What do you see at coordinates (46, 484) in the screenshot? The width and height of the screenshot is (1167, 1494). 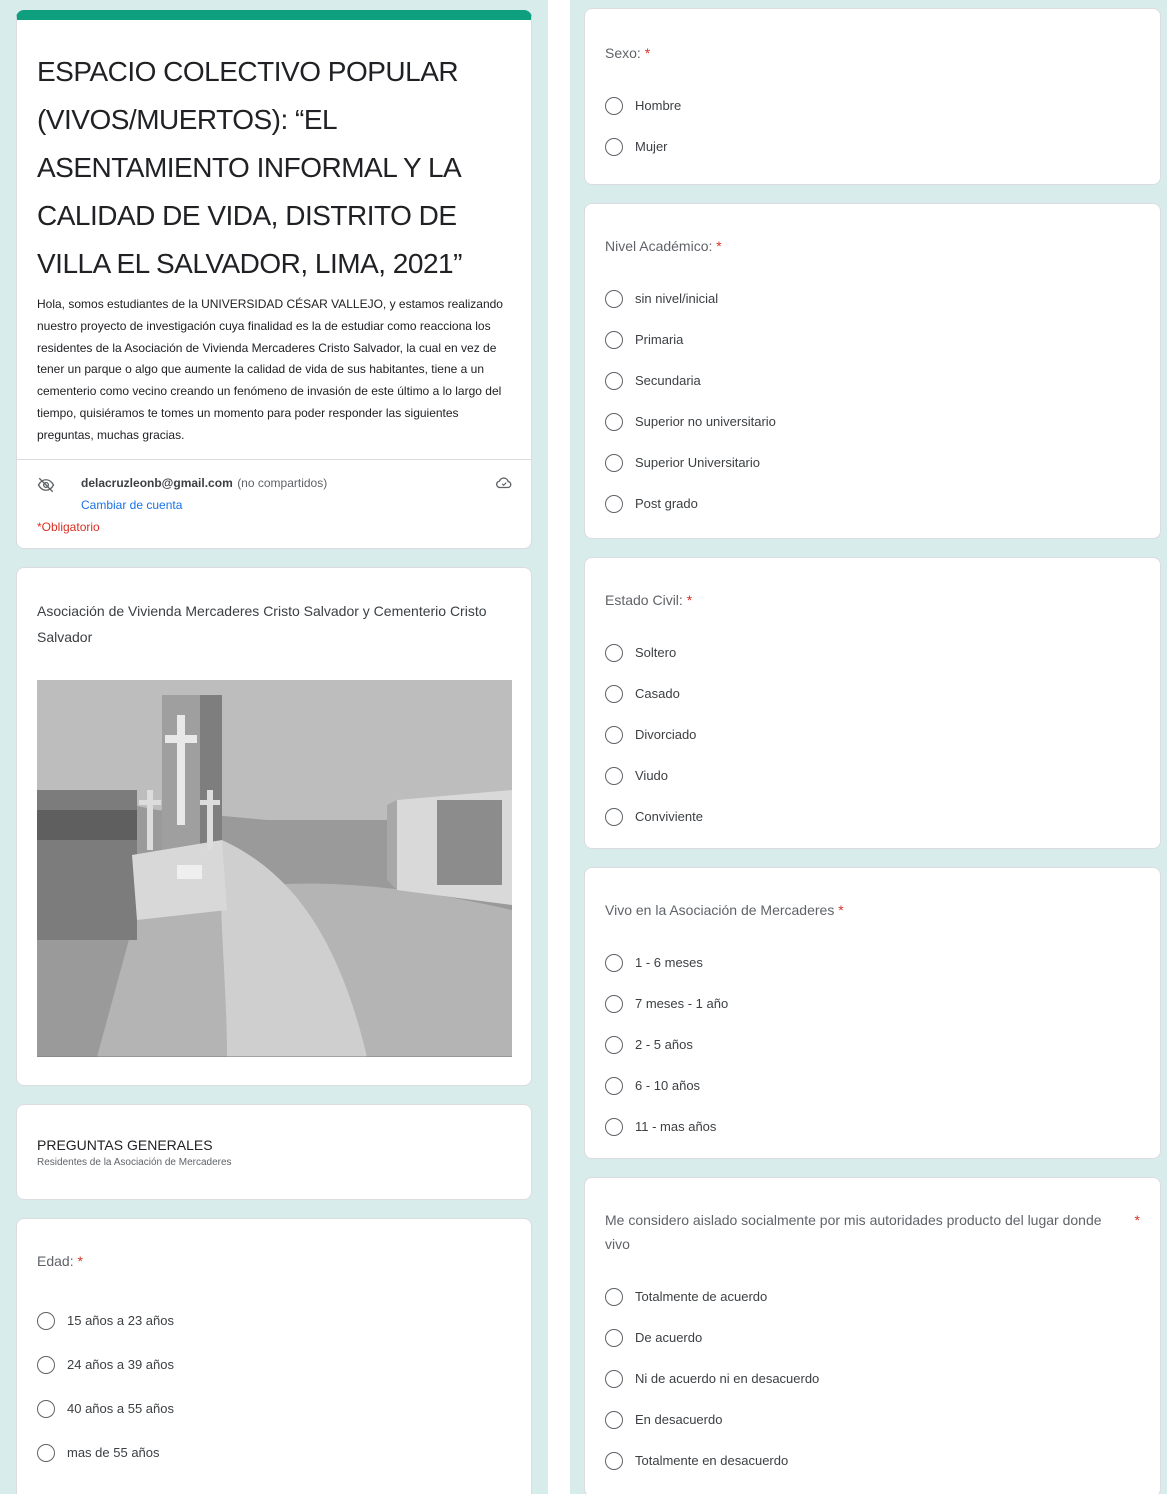 I see `eye-off-icon` at bounding box center [46, 484].